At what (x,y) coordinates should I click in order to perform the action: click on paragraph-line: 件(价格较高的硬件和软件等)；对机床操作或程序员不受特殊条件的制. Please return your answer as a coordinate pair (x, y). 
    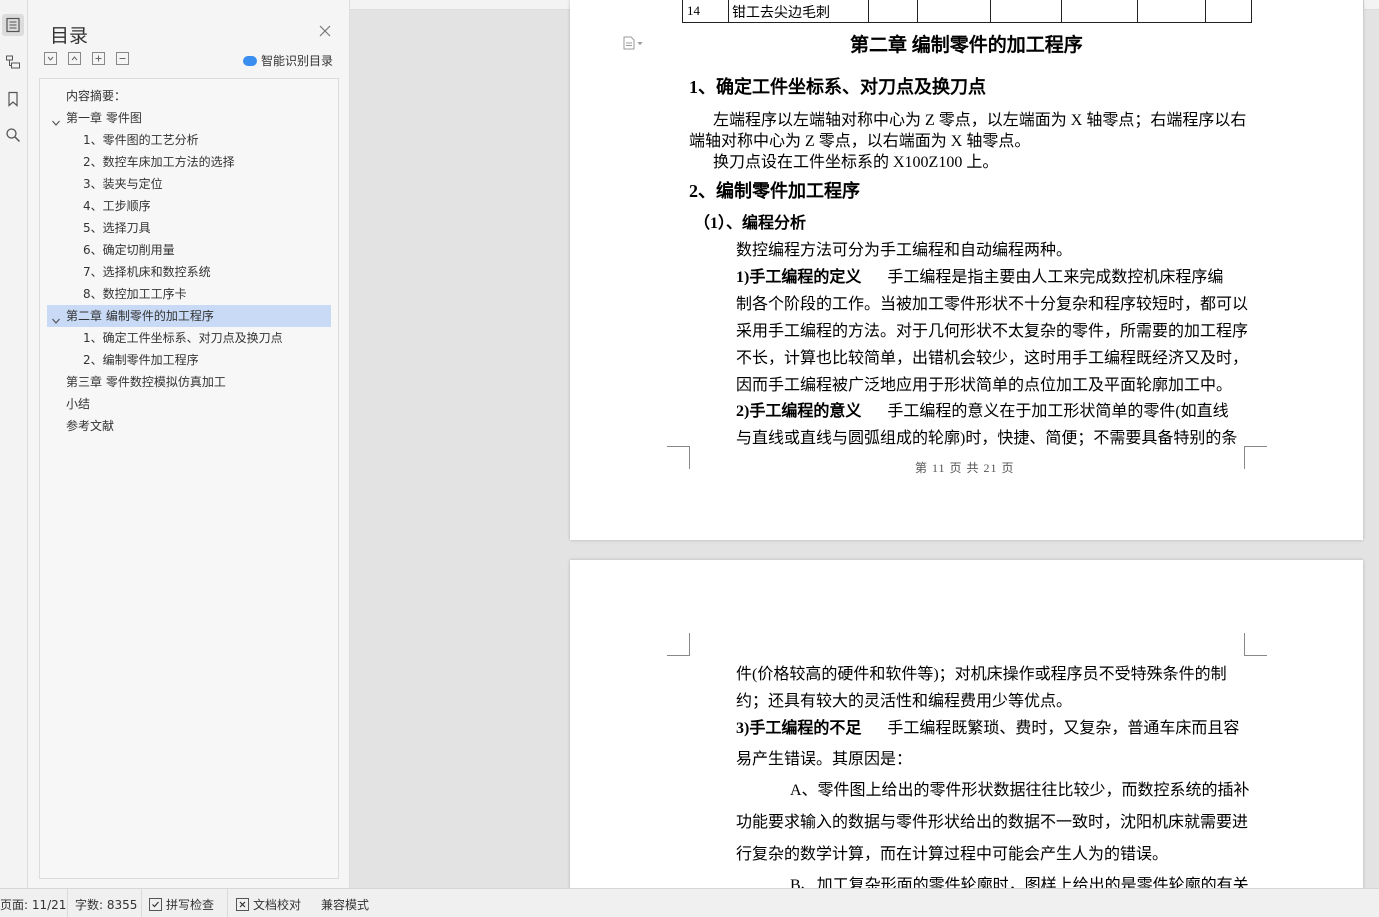
    Looking at the image, I should click on (981, 674).